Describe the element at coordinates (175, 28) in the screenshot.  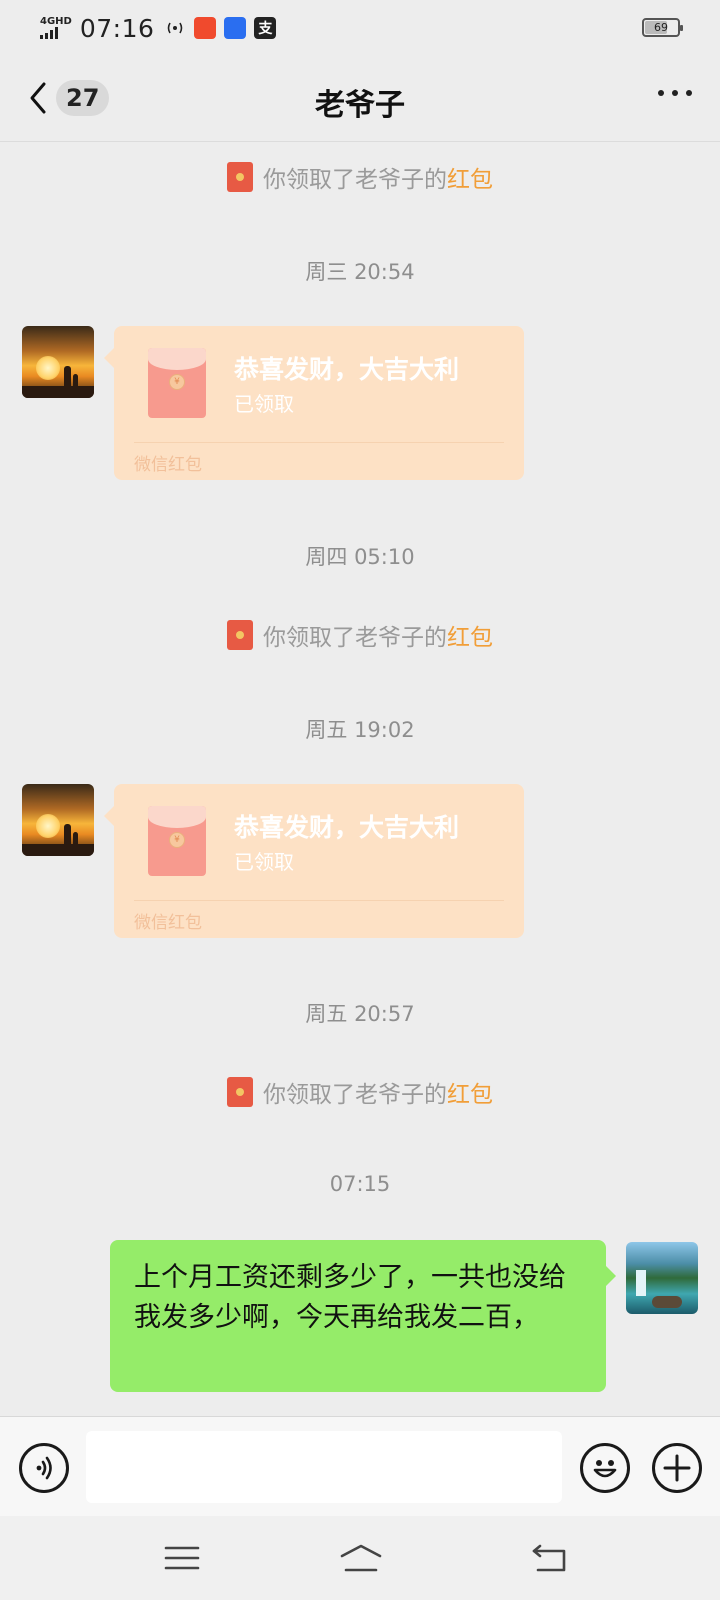
I see `hotspot-icon` at that location.